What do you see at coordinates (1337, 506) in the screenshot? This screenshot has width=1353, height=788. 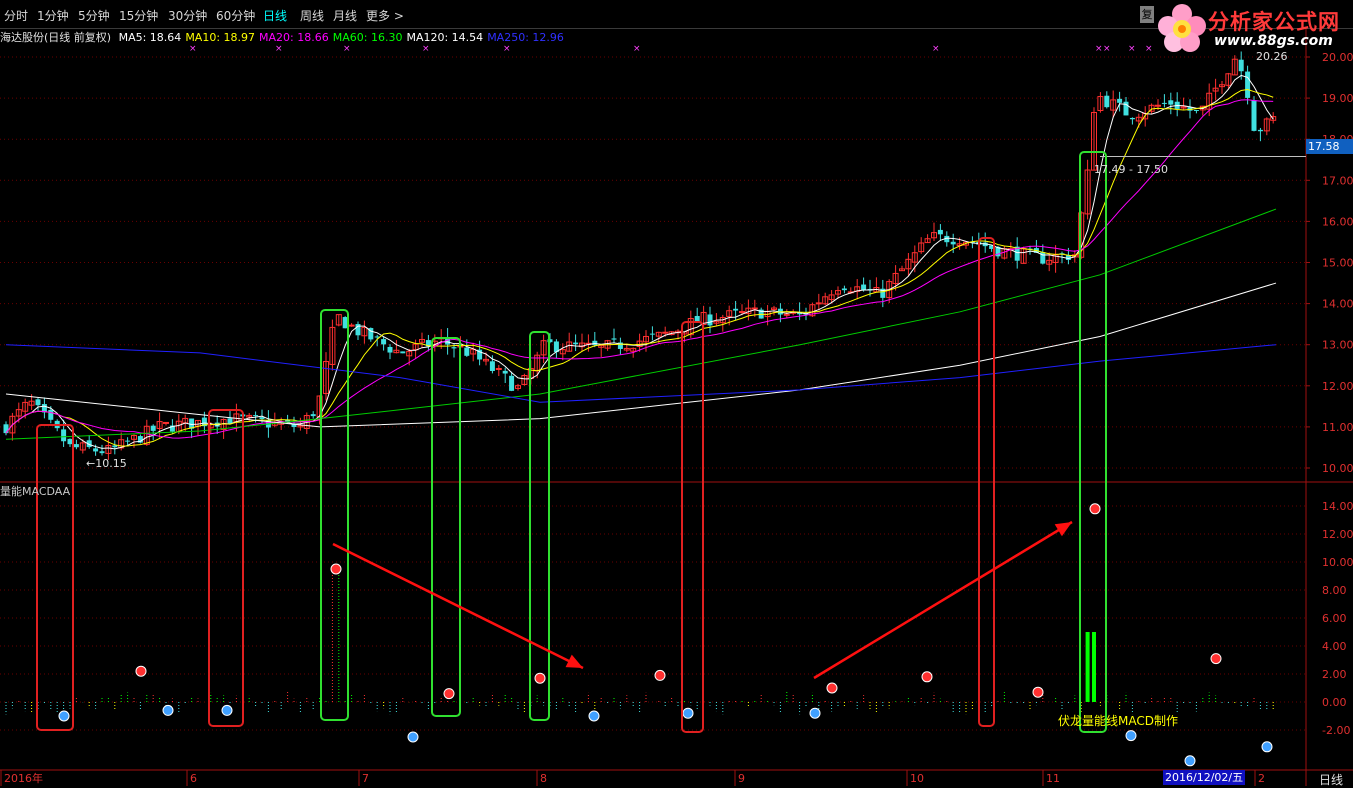 I see `indicator-tick-label: 14.00` at bounding box center [1337, 506].